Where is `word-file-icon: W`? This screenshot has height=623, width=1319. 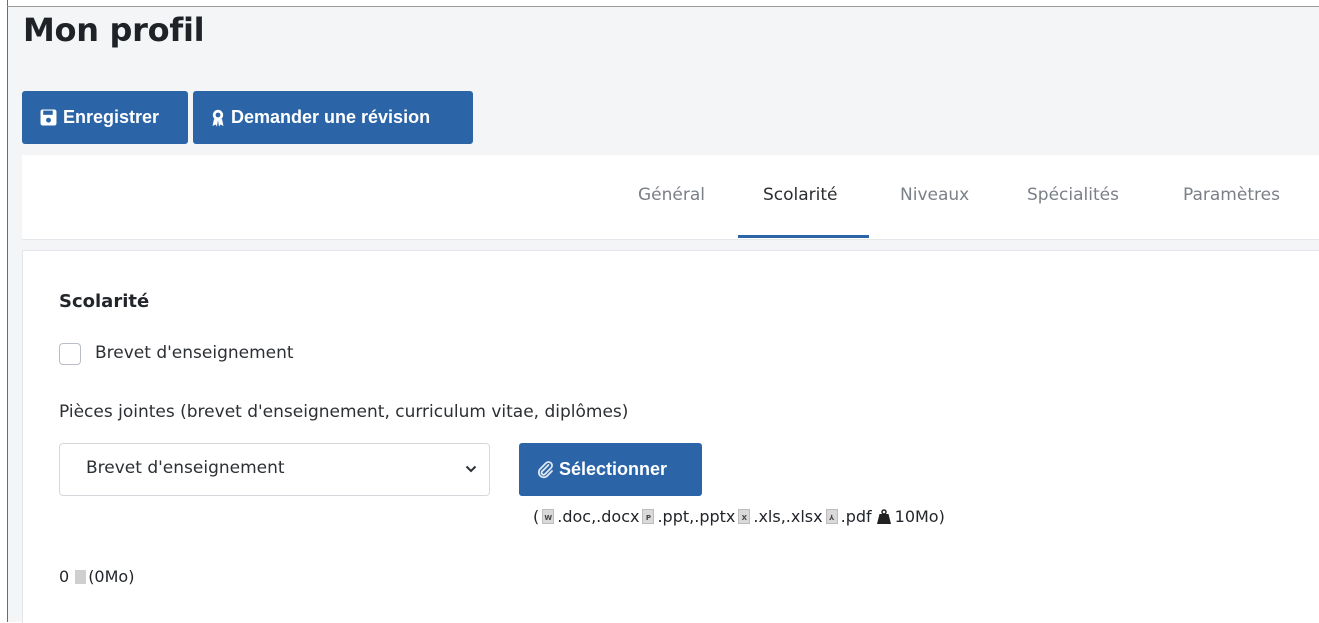
word-file-icon: W is located at coordinates (548, 516).